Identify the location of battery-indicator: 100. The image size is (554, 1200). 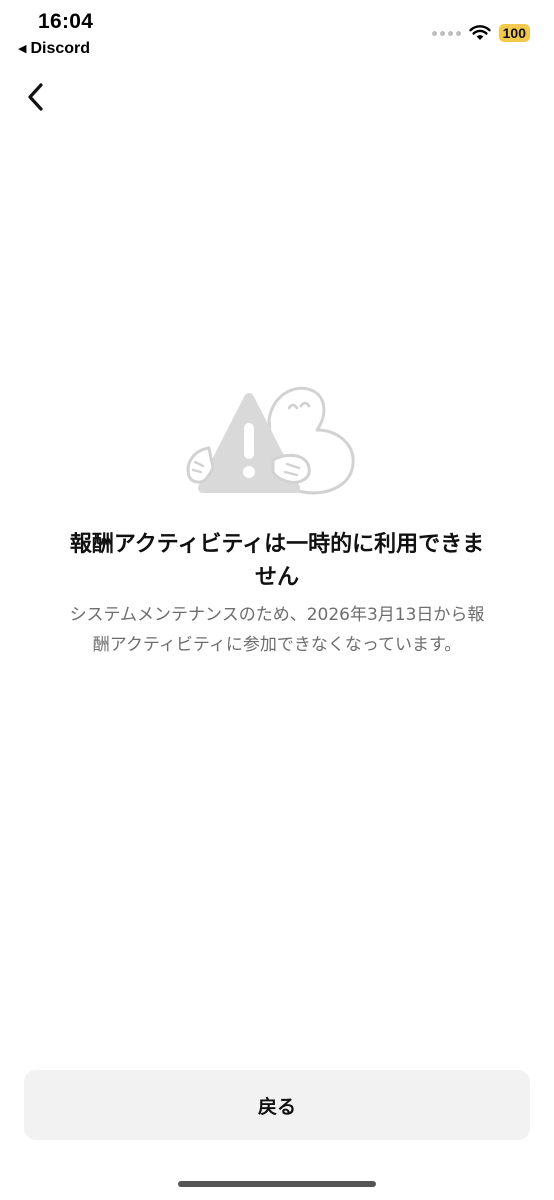
(514, 33).